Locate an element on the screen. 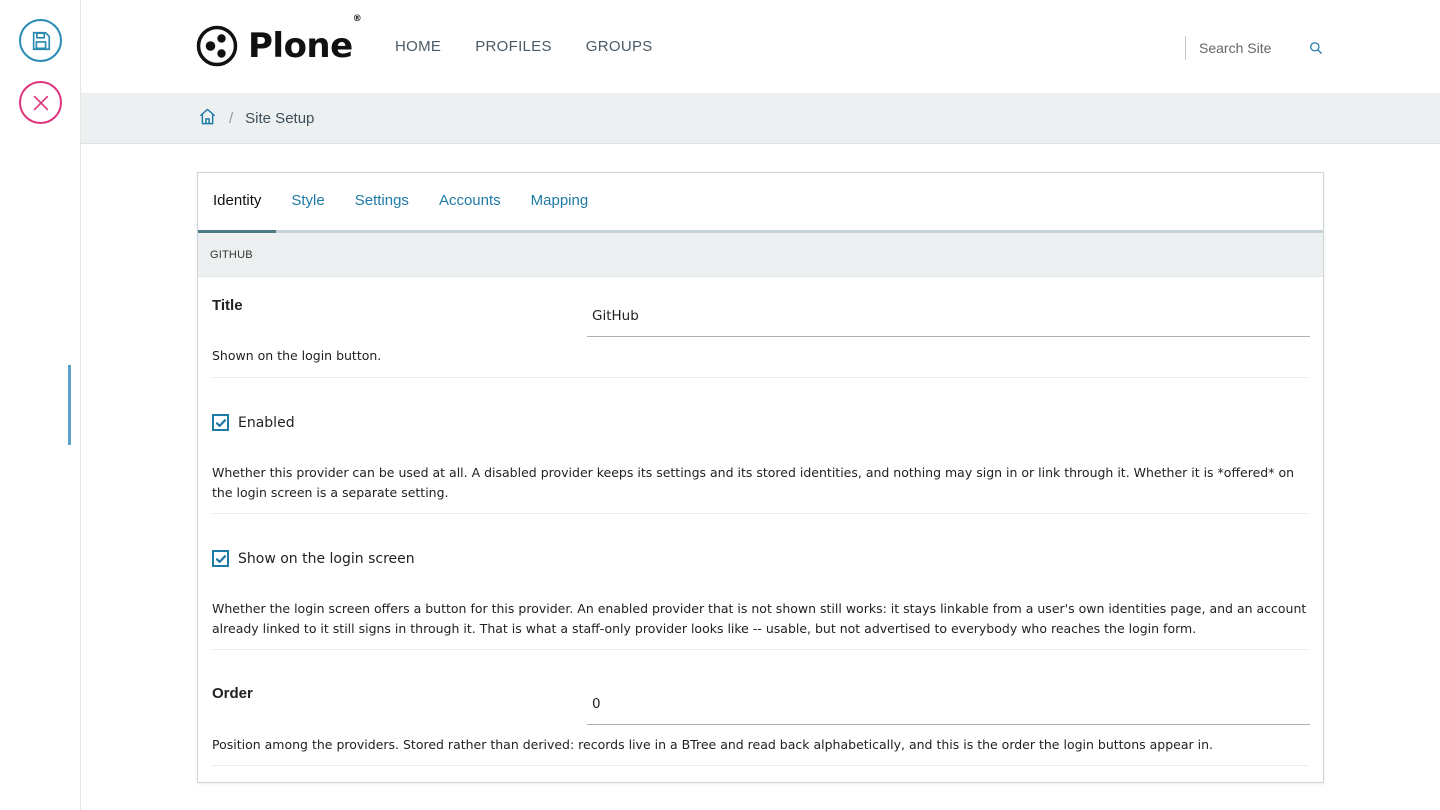 This screenshot has width=1440, height=810. breadcrumb: / Site Setup is located at coordinates (256, 118).